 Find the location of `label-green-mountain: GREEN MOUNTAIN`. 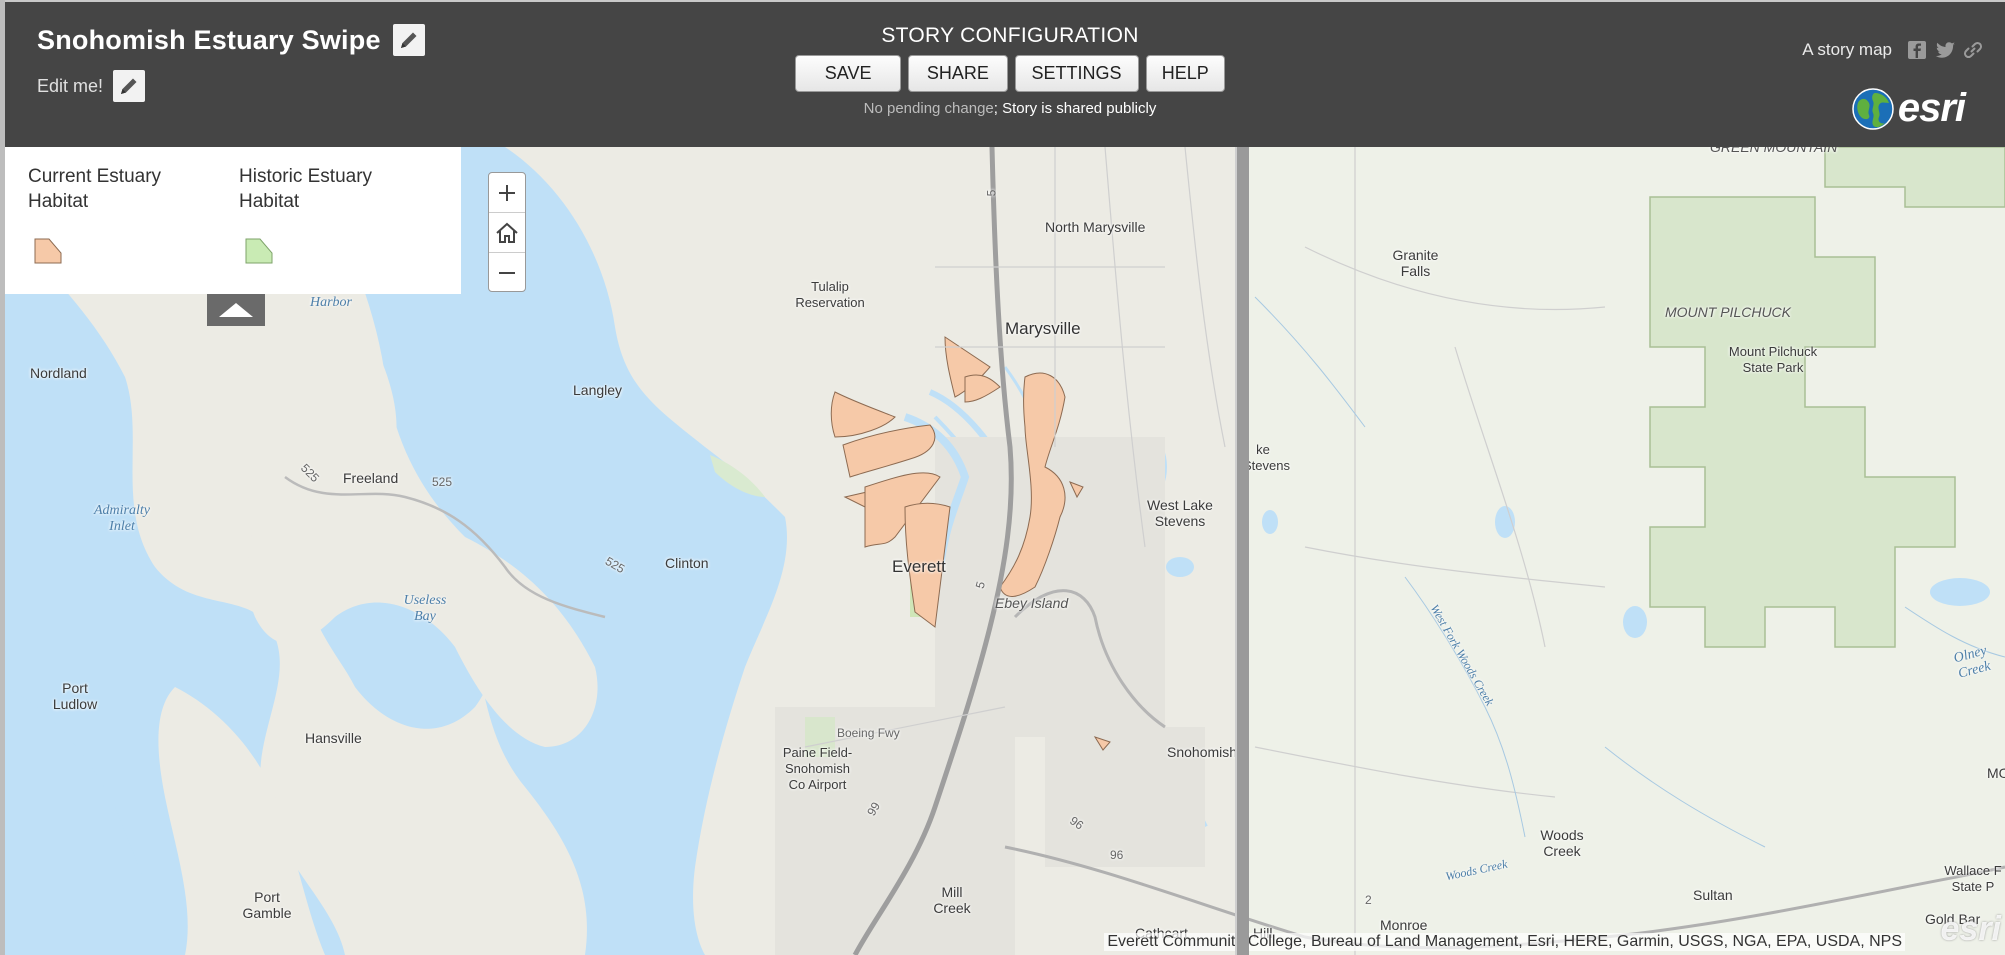

label-green-mountain: GREEN MOUNTAIN is located at coordinates (1774, 151).